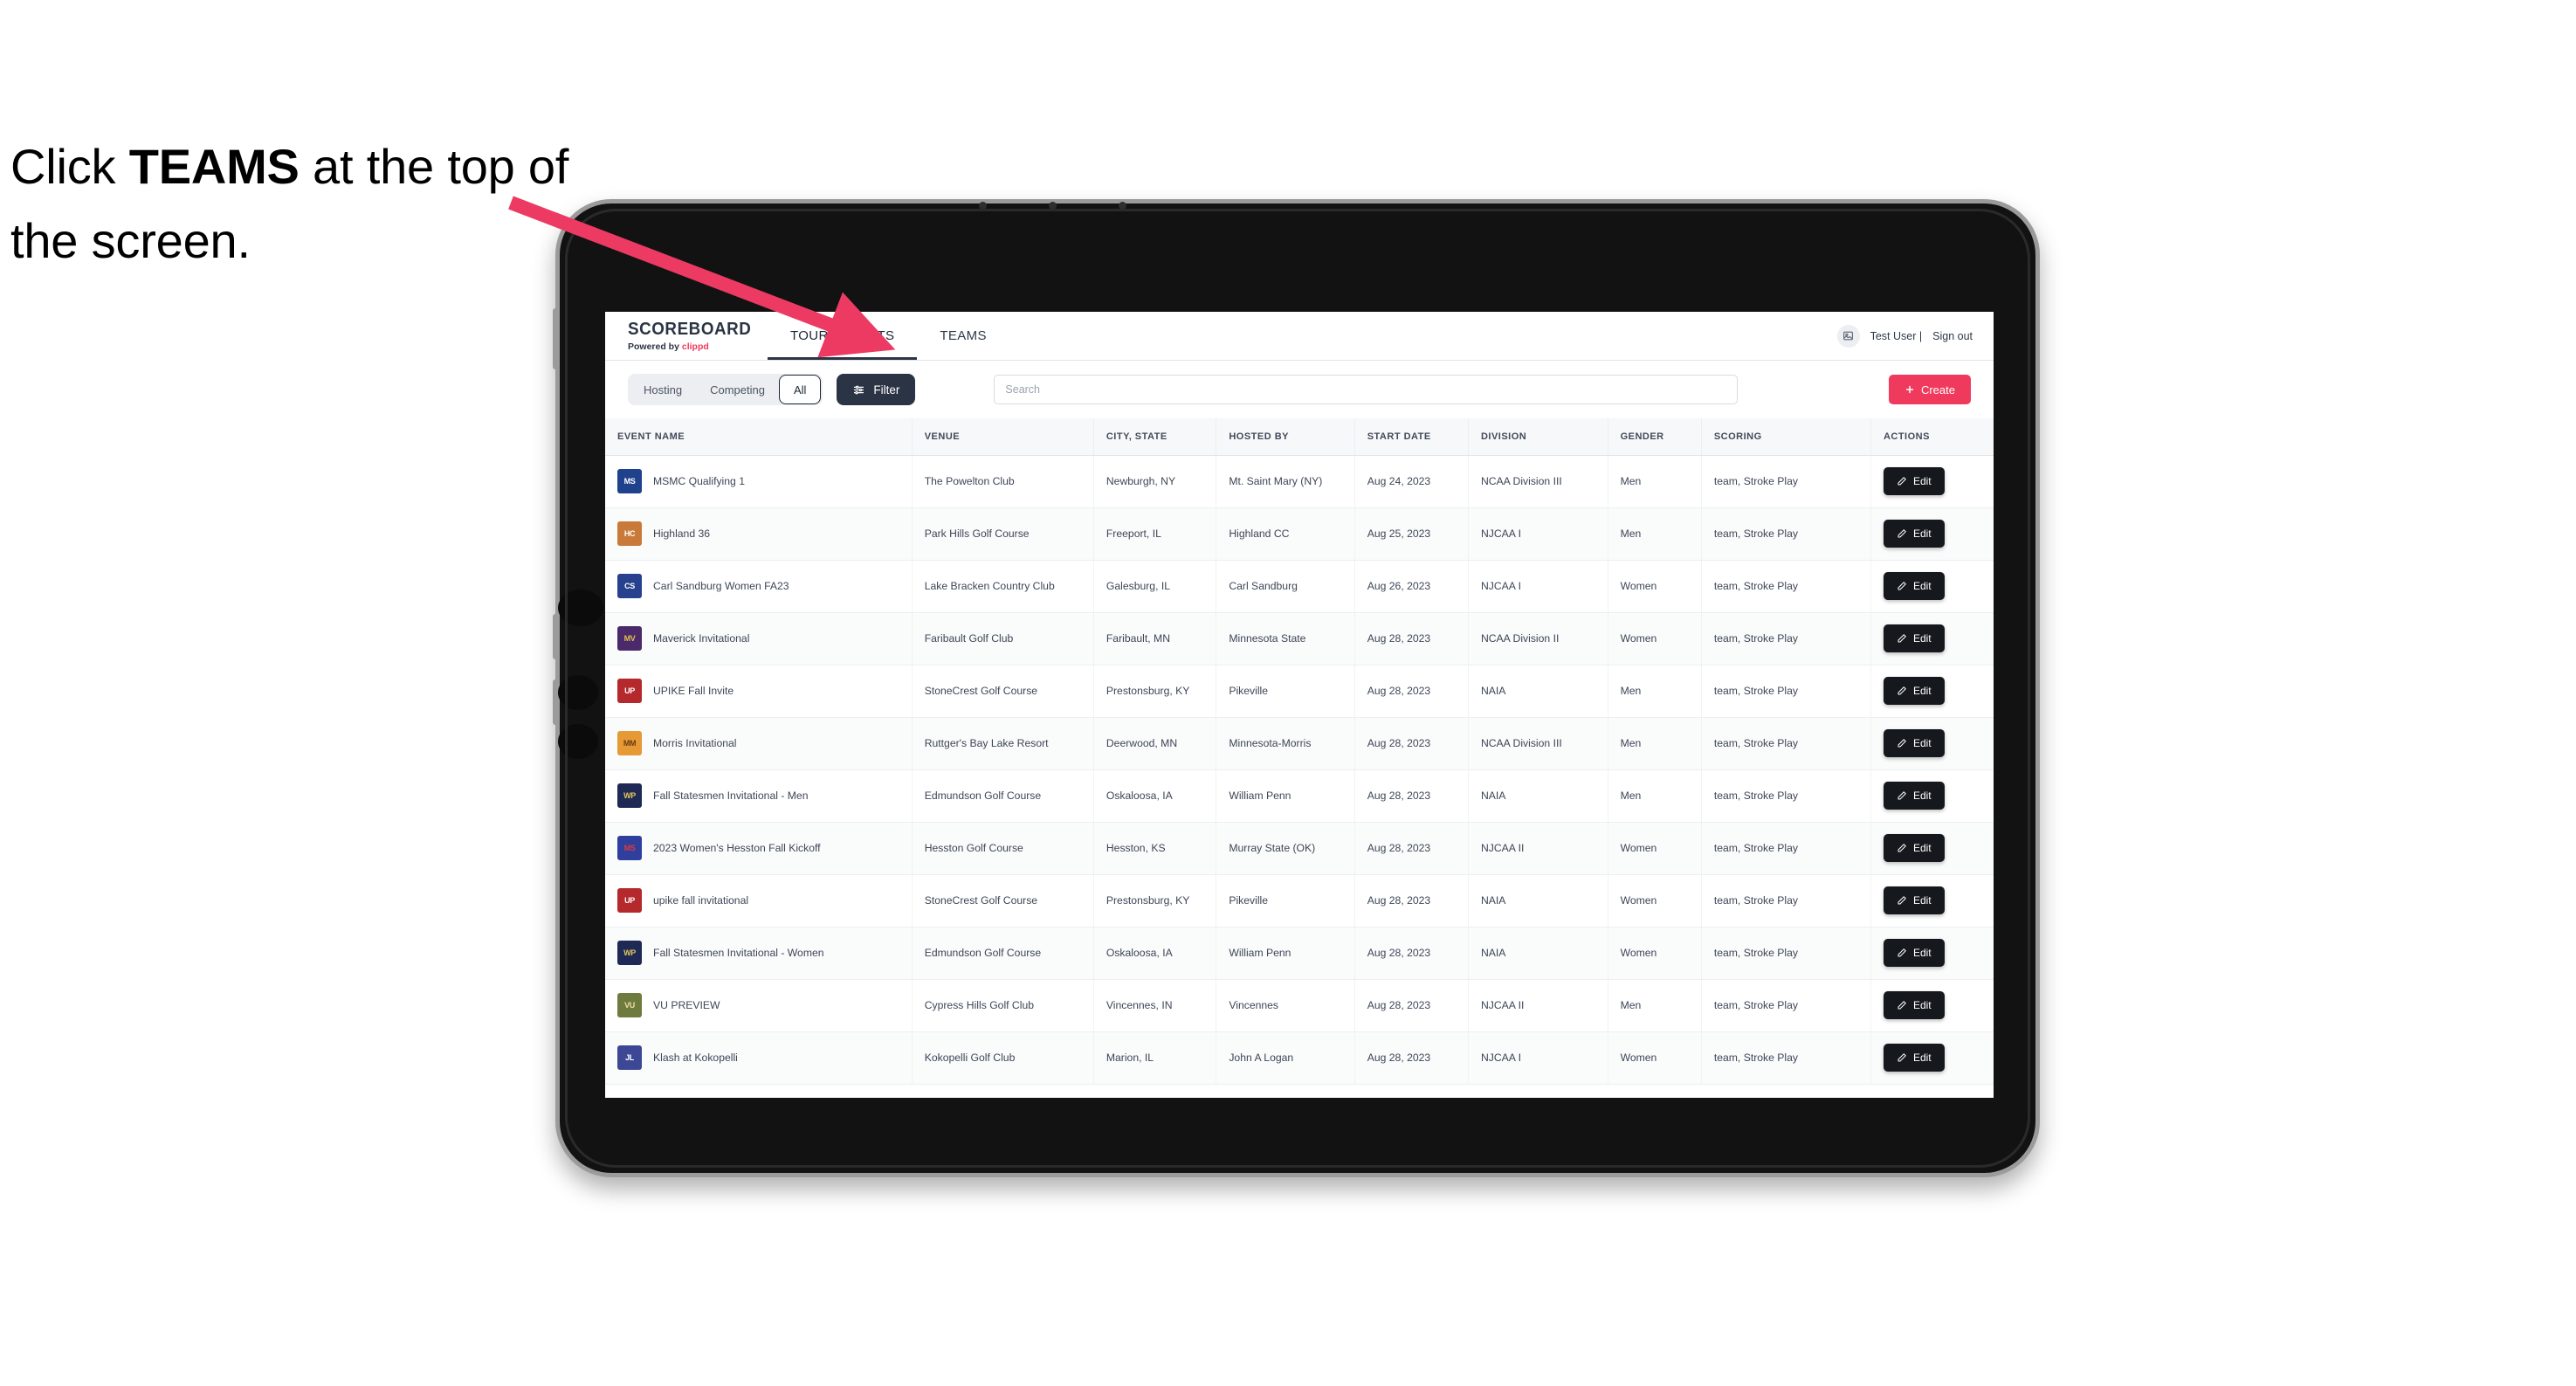 This screenshot has height=1386, width=2576. I want to click on team-logo-icon: MM, so click(629, 743).